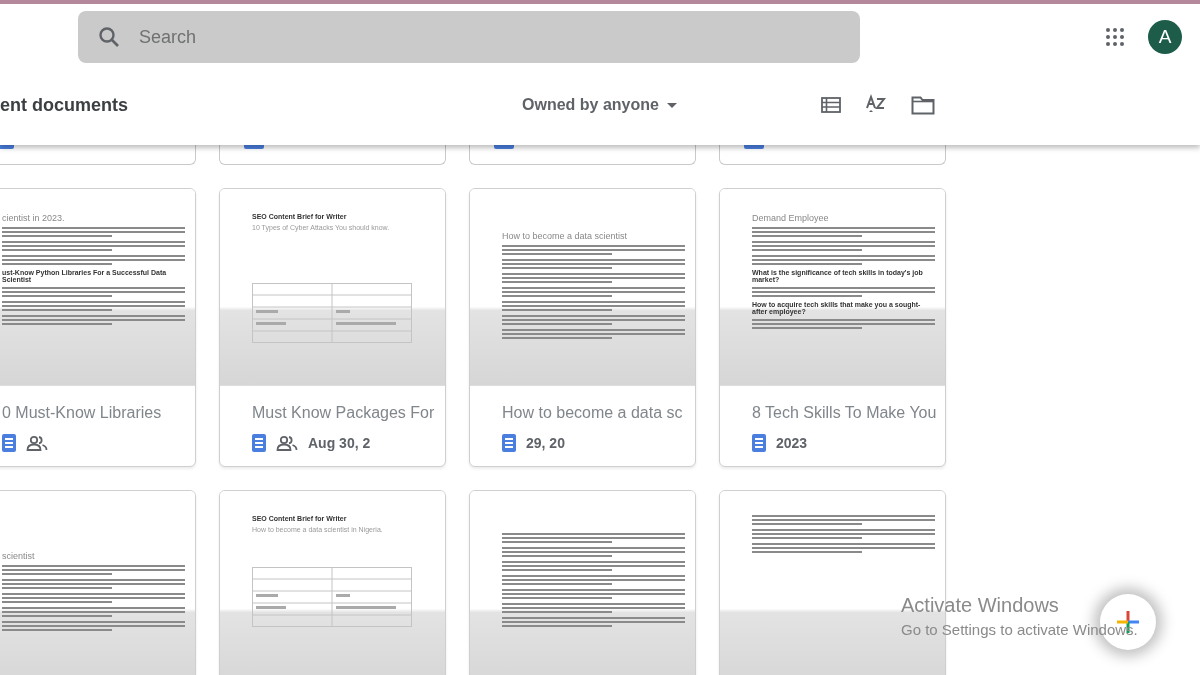  Describe the element at coordinates (545, 443) in the screenshot. I see `modified-date: 29, 20` at that location.